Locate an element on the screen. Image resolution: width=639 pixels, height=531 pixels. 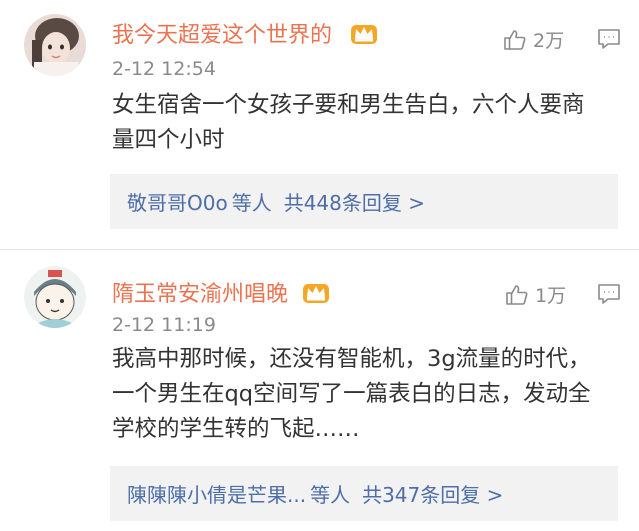
avatar is located at coordinates (55, 297).